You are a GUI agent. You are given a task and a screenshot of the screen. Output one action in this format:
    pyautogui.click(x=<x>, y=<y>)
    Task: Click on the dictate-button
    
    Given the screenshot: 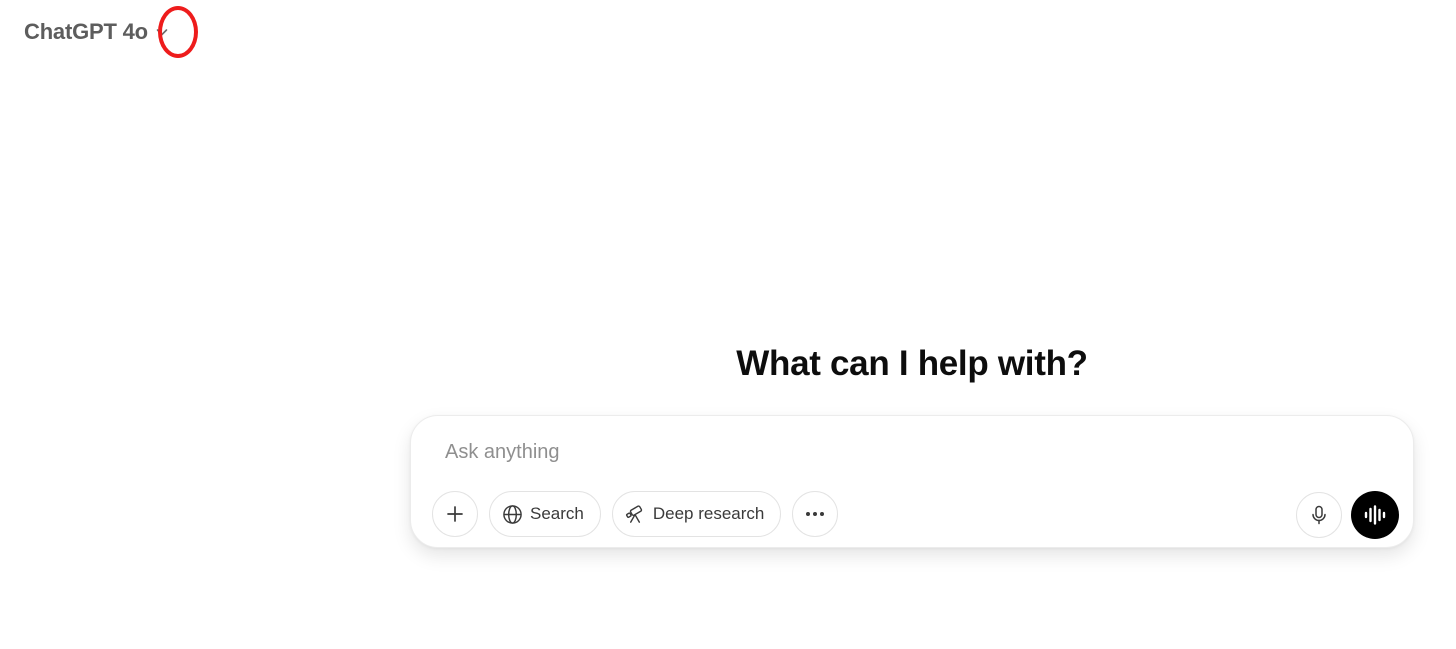 What is the action you would take?
    pyautogui.click(x=1319, y=515)
    